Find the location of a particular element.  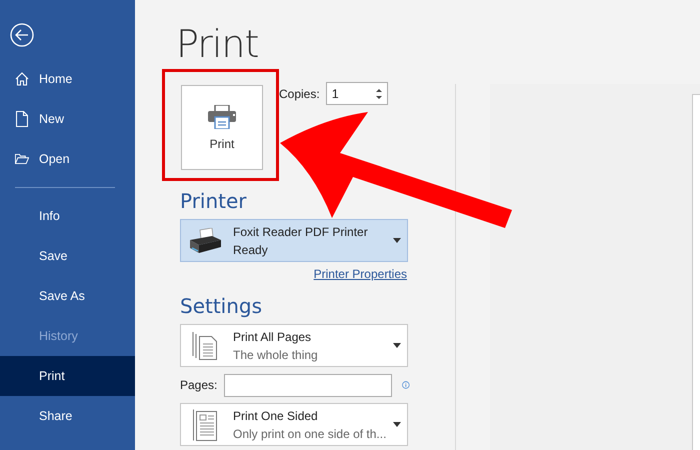

option-subtitle: The whole thing is located at coordinates (276, 355).